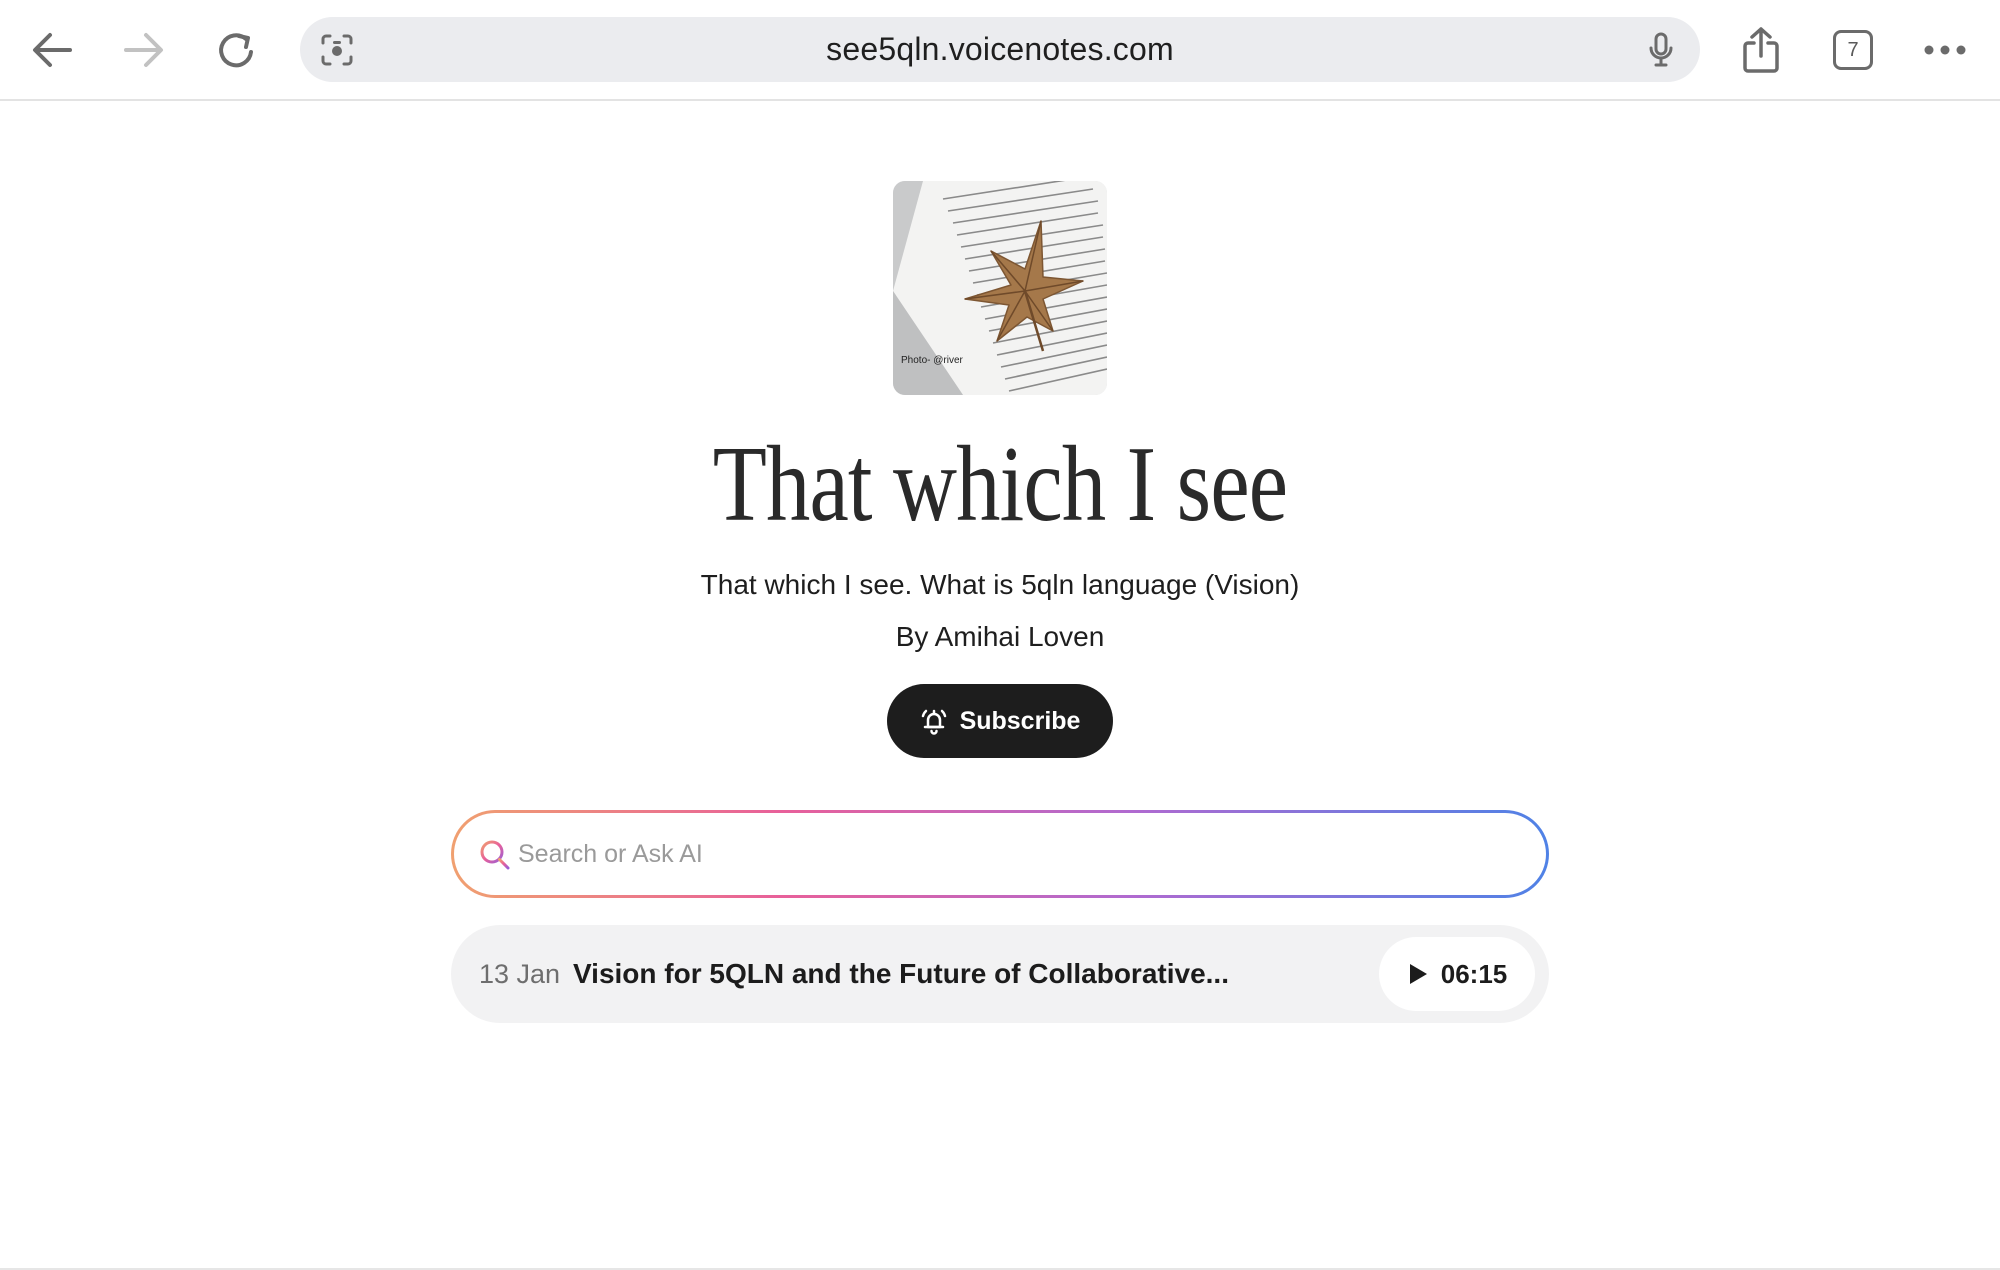 The image size is (2000, 1270). I want to click on reload-button, so click(237, 50).